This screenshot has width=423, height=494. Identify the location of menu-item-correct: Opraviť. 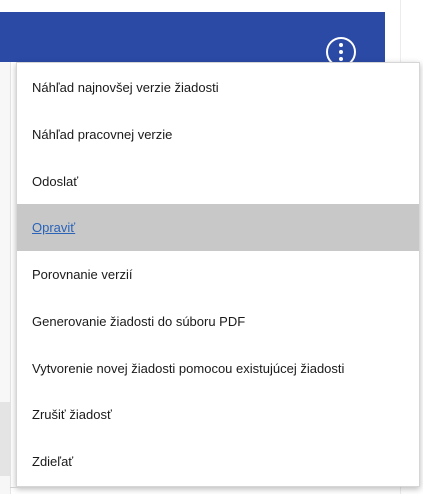
(218, 227).